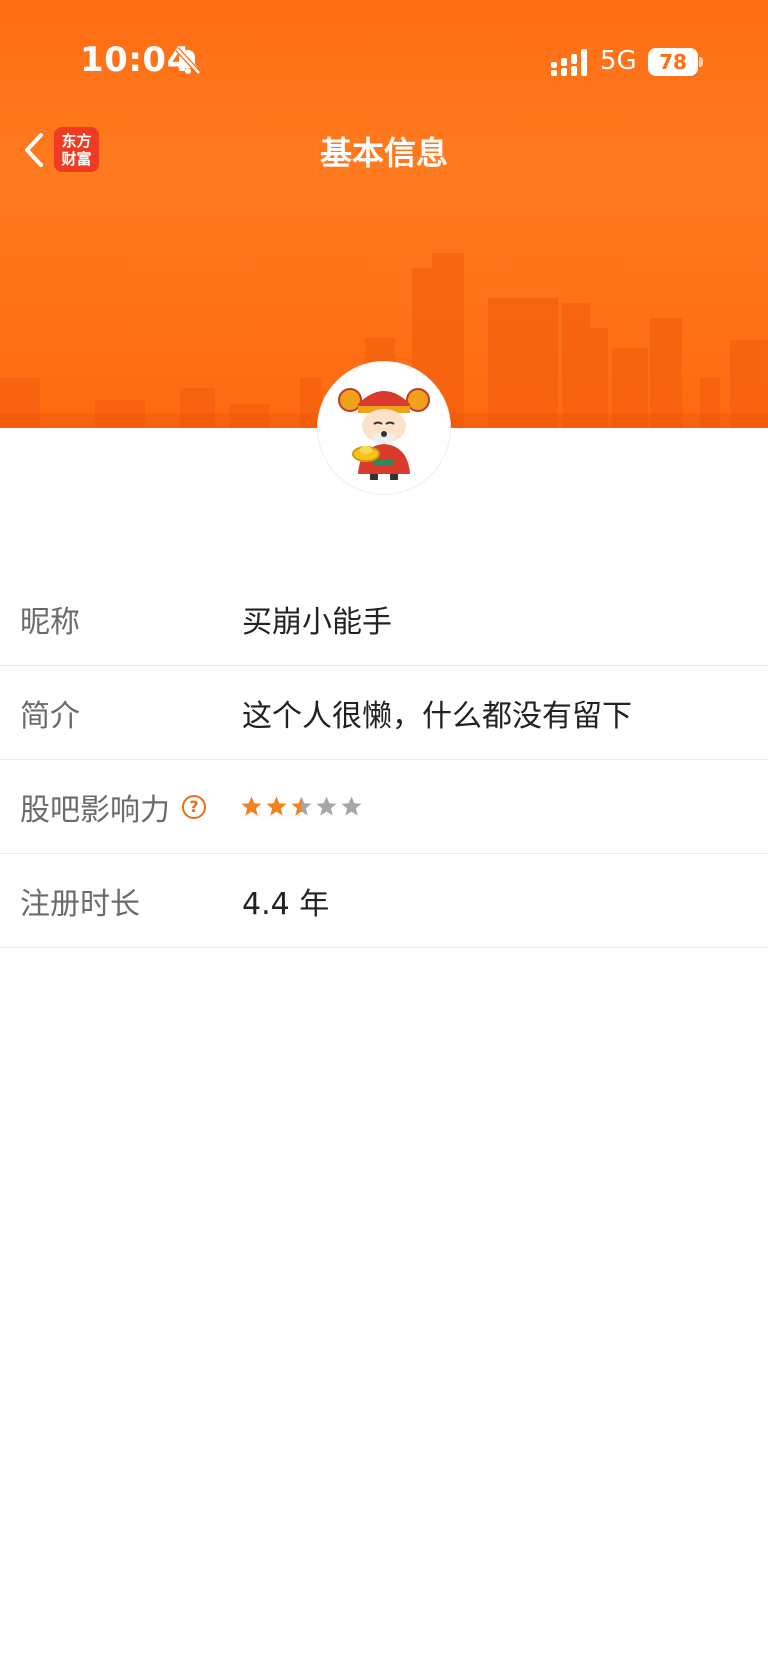 This screenshot has height=1670, width=768. I want to click on avatar, so click(384, 428).